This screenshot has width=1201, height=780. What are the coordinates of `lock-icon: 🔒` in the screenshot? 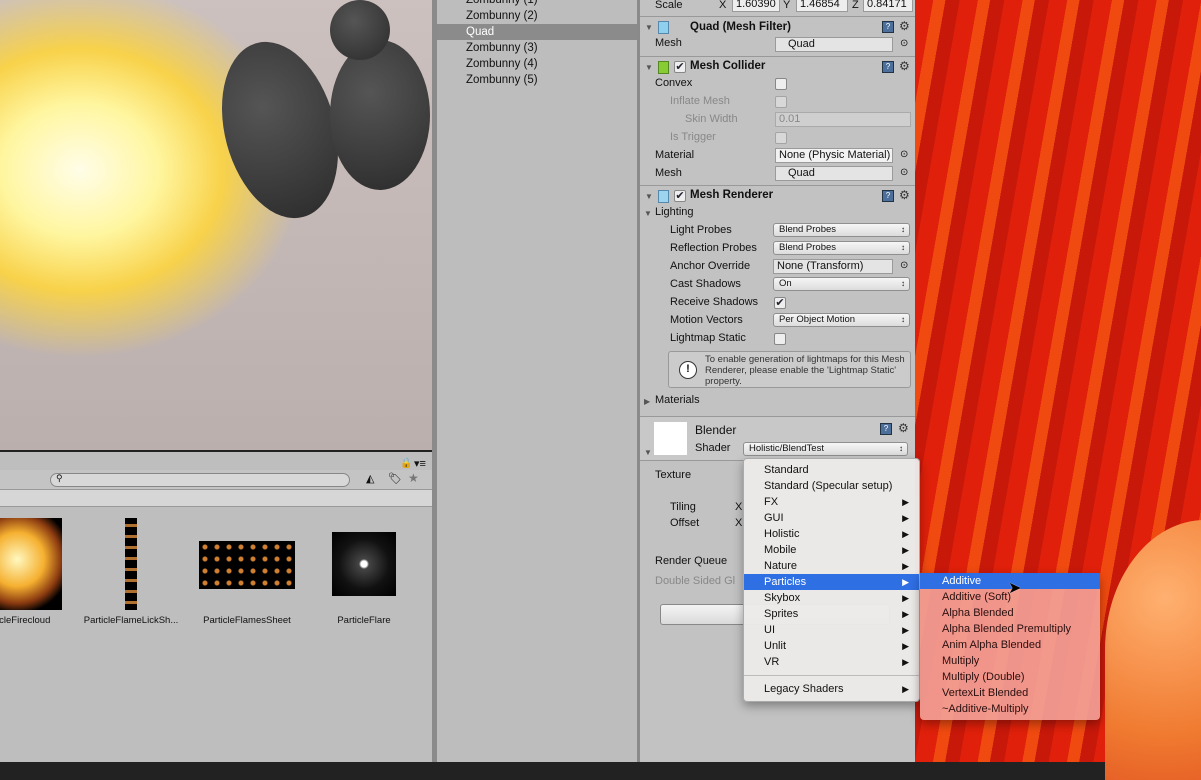 It's located at (406, 463).